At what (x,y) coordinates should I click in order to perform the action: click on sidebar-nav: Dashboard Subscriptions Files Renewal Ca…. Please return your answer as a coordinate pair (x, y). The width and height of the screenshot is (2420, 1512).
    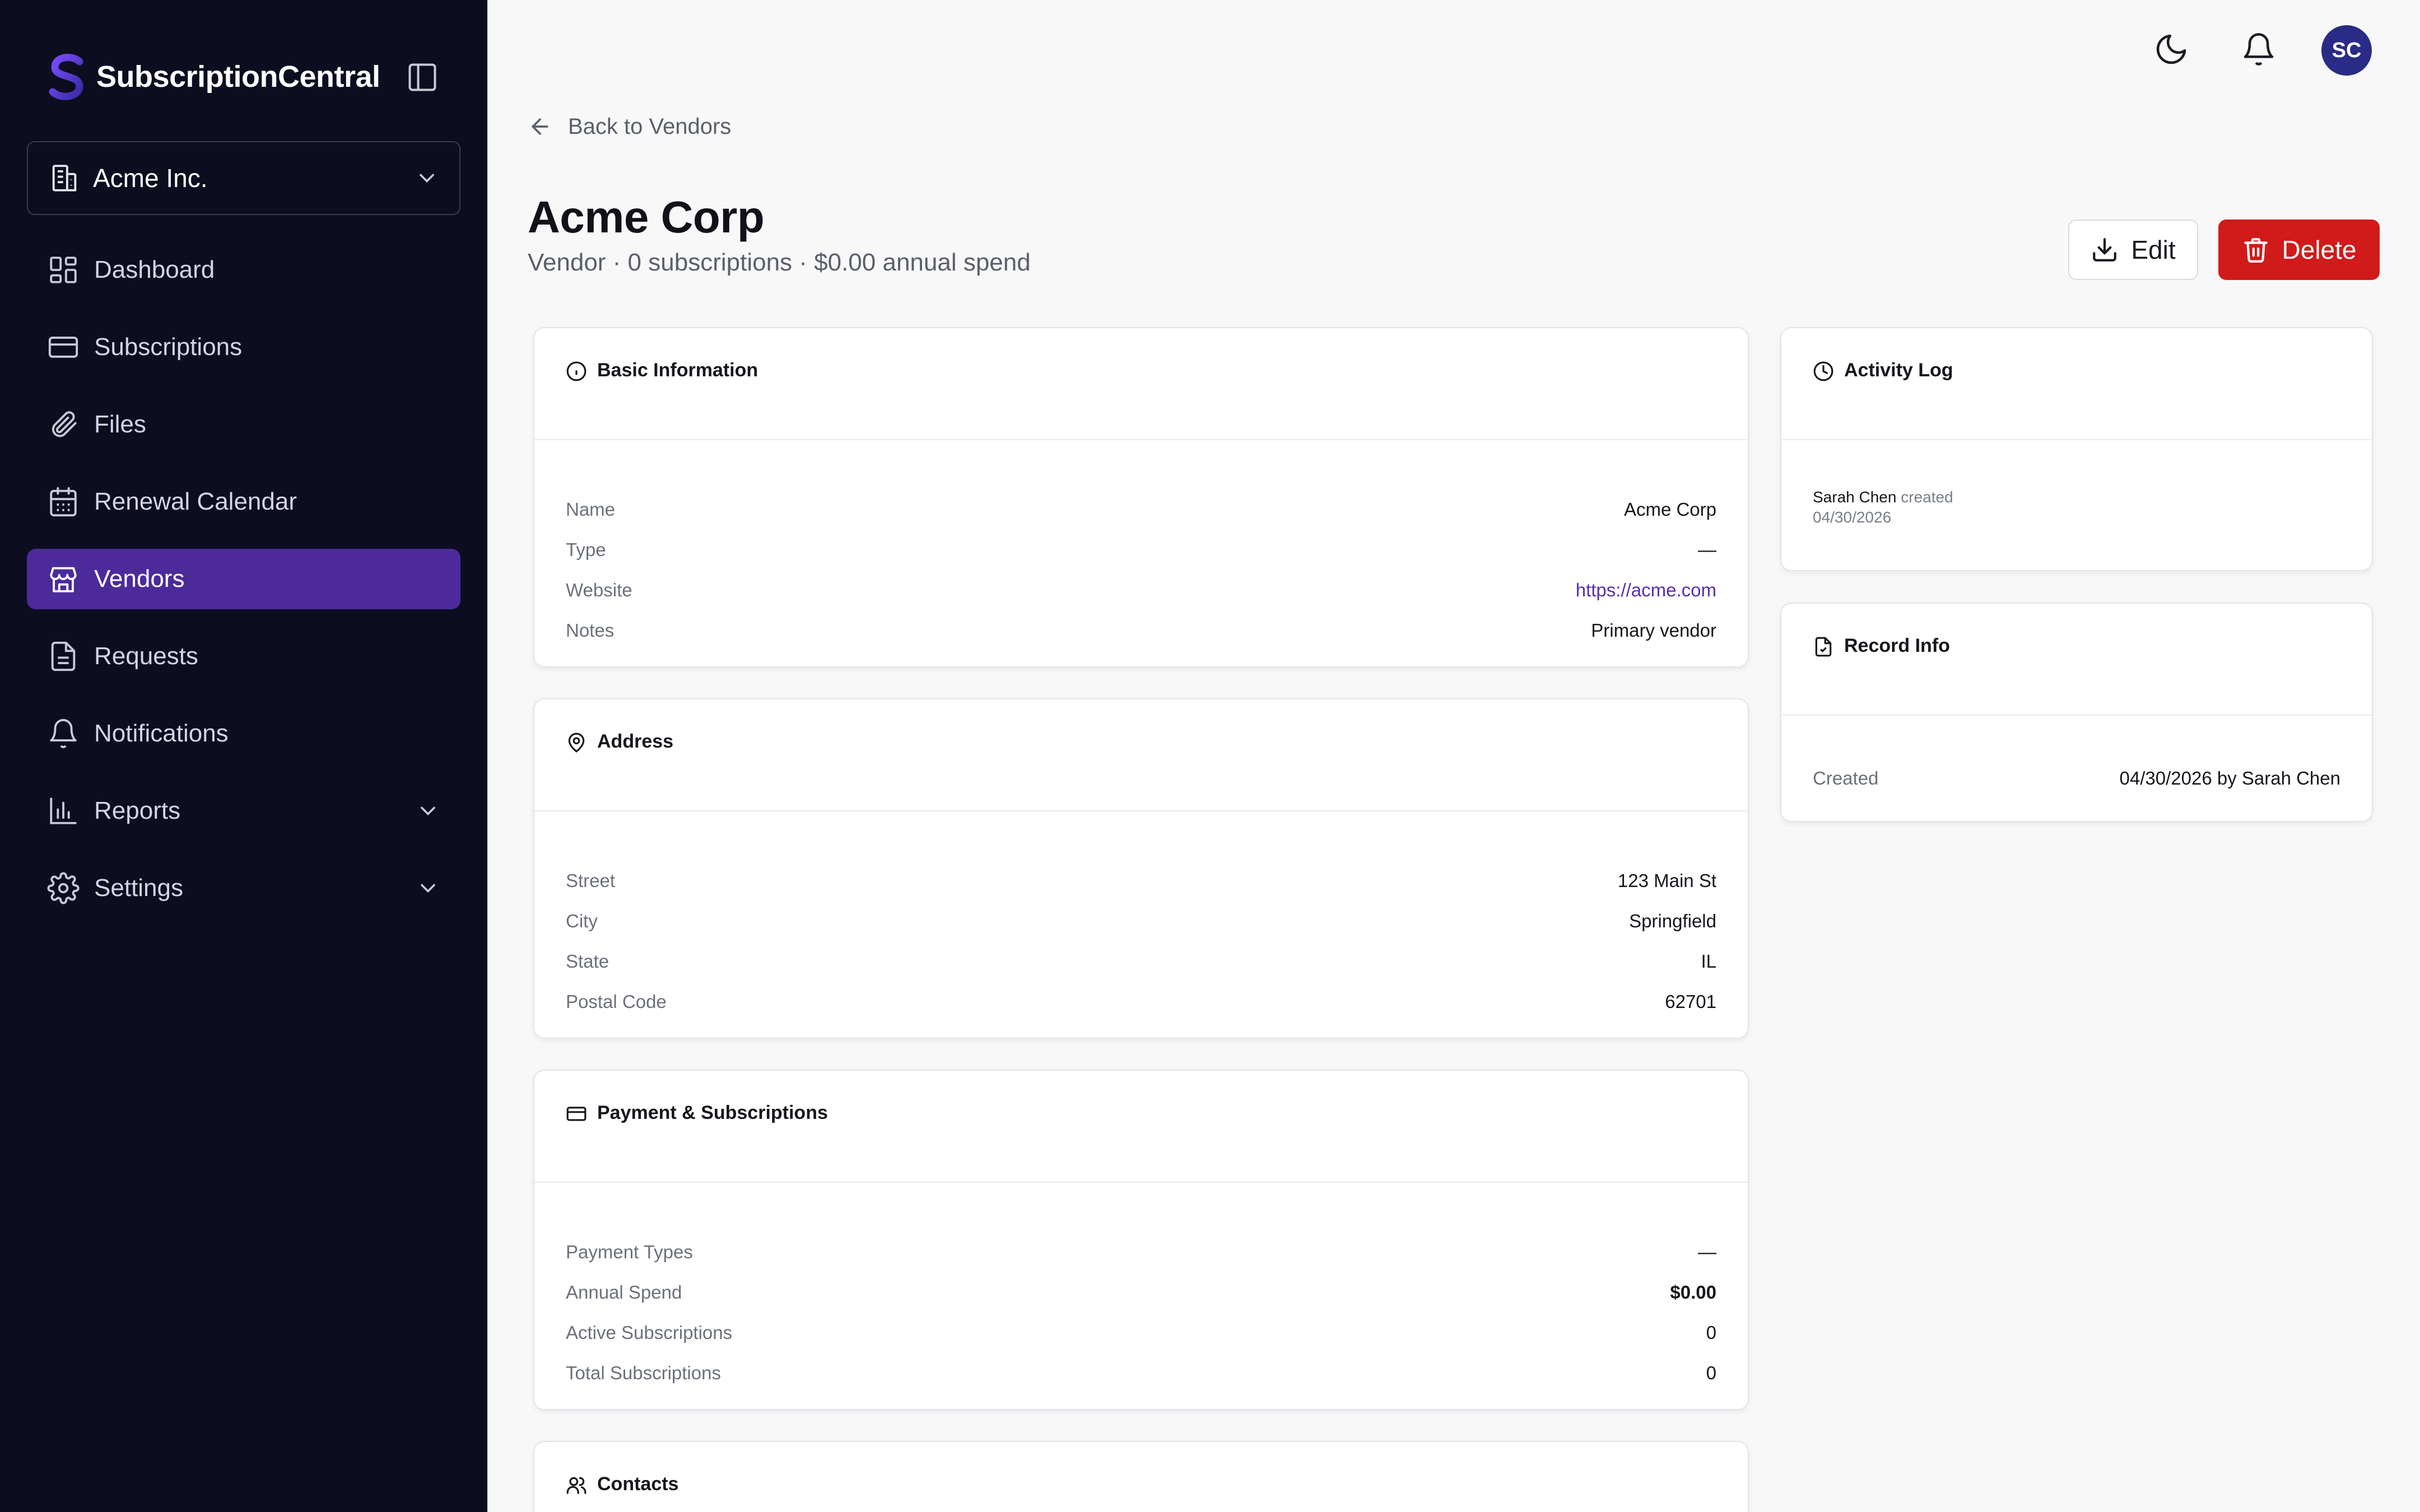
    Looking at the image, I should click on (244, 588).